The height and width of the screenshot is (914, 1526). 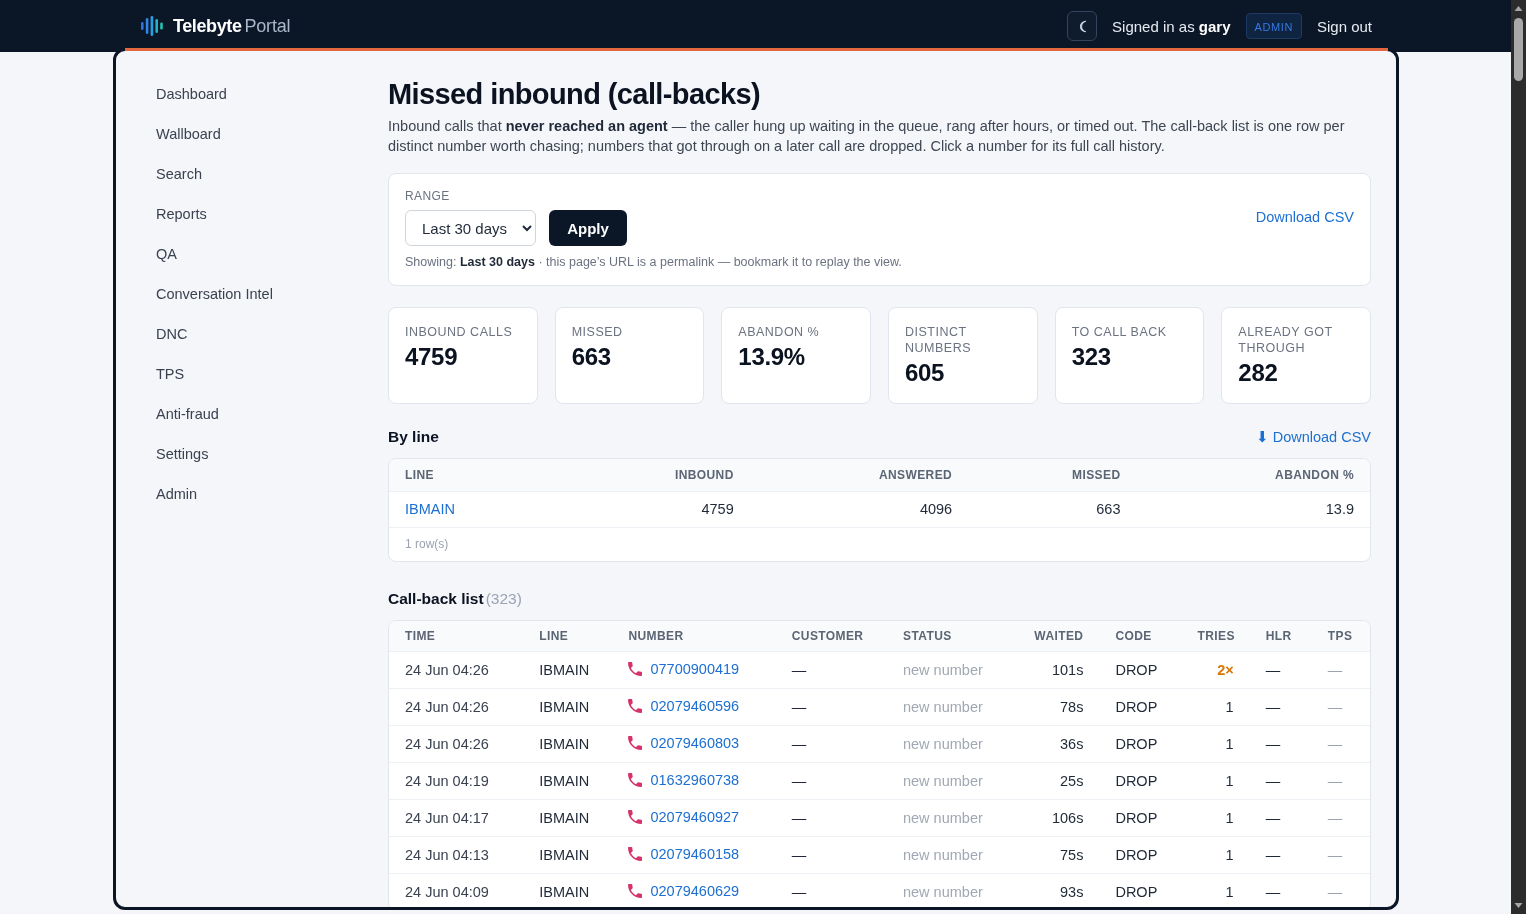 I want to click on sign-out-link: Sign out, so click(x=1344, y=26).